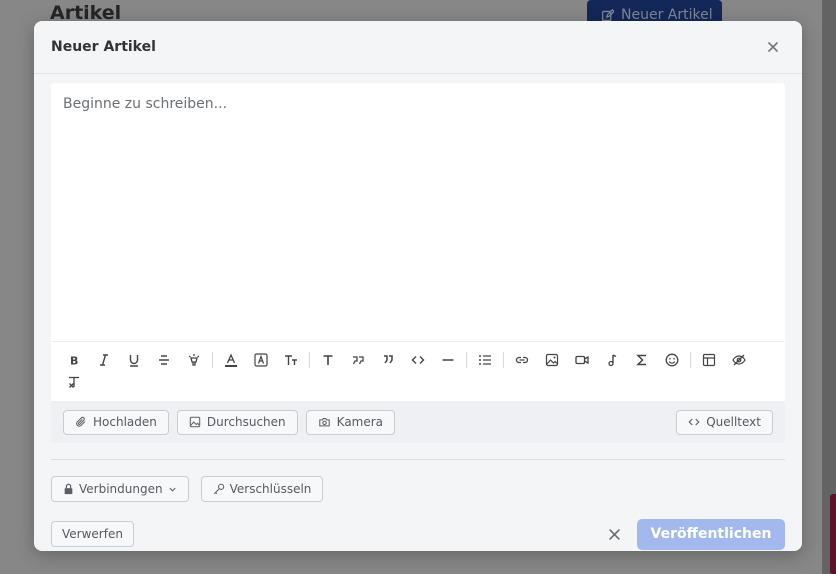 The width and height of the screenshot is (836, 574). I want to click on divider, so click(418, 459).